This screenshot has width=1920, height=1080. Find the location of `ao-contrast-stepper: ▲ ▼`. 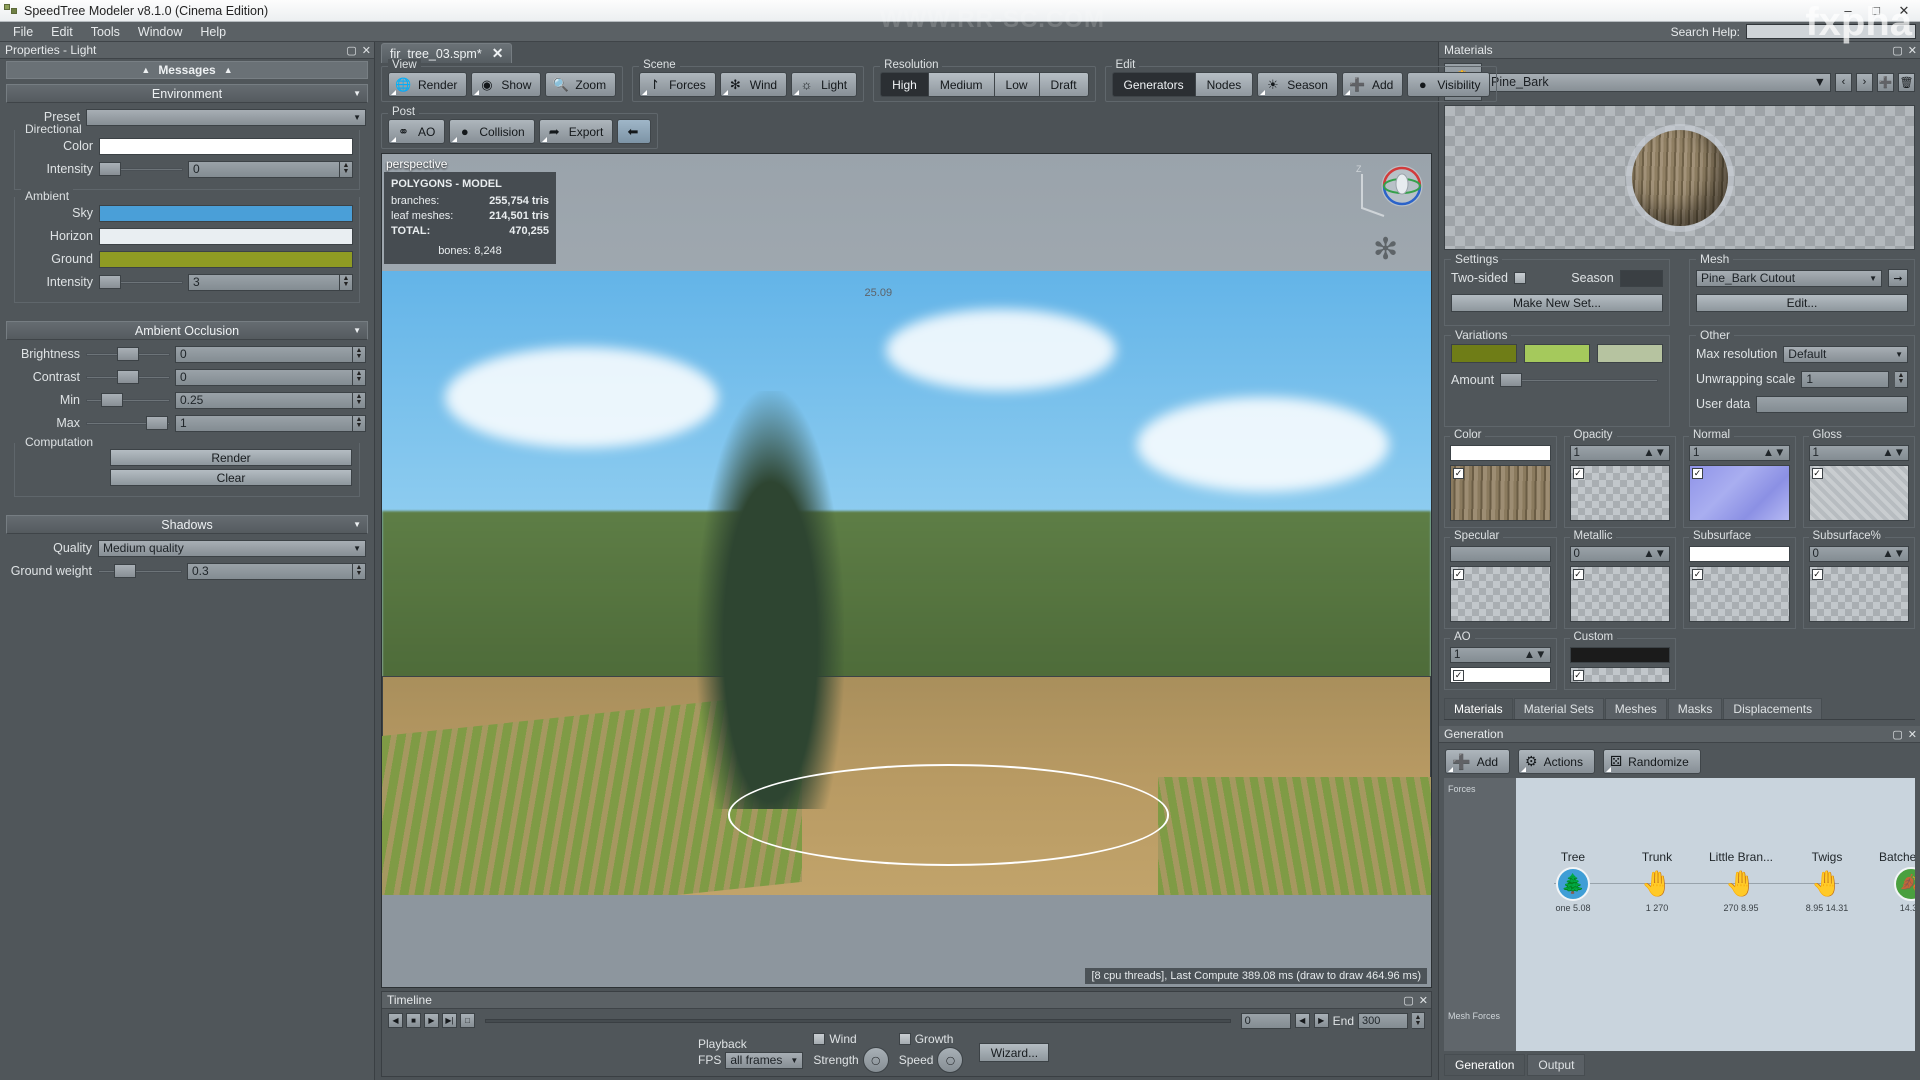

ao-contrast-stepper: ▲ ▼ is located at coordinates (359, 377).